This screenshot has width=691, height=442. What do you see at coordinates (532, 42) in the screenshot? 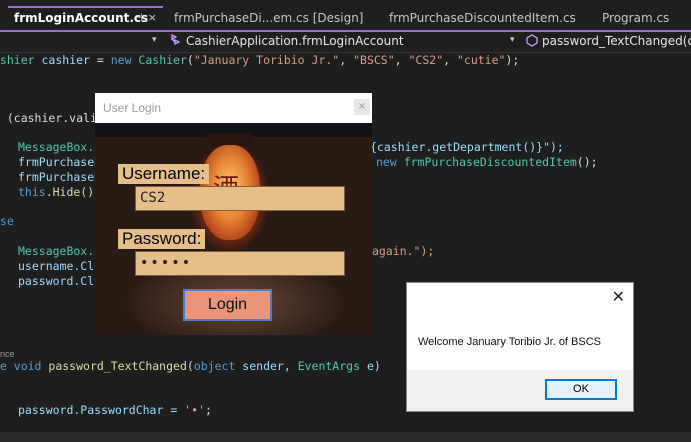
I see `method-icon` at bounding box center [532, 42].